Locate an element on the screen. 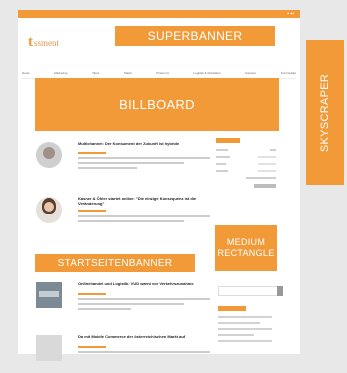 This screenshot has width=347, height=373. sidebar-search-widget is located at coordinates (250, 316).